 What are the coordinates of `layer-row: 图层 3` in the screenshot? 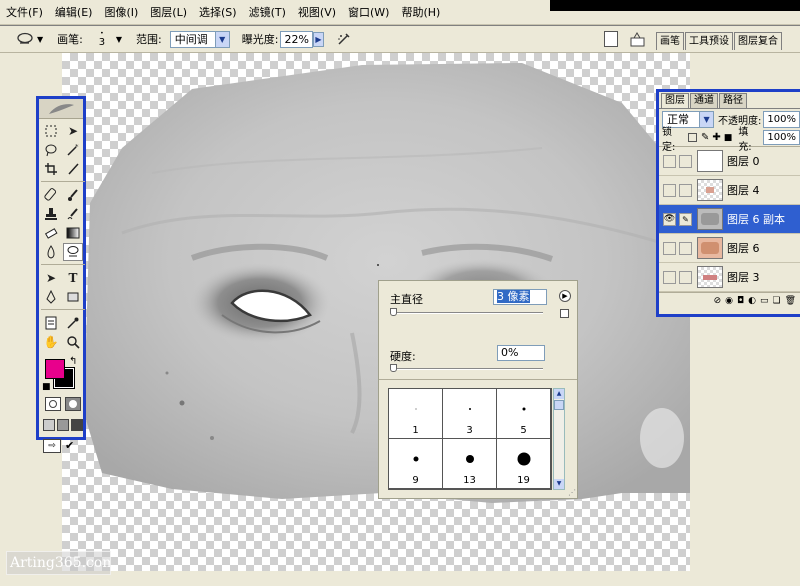 It's located at (729, 277).